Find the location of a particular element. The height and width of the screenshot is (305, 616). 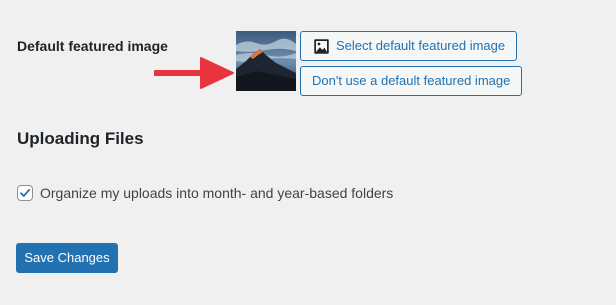

select-default-featured-image-label: Select default featured image is located at coordinates (421, 45).